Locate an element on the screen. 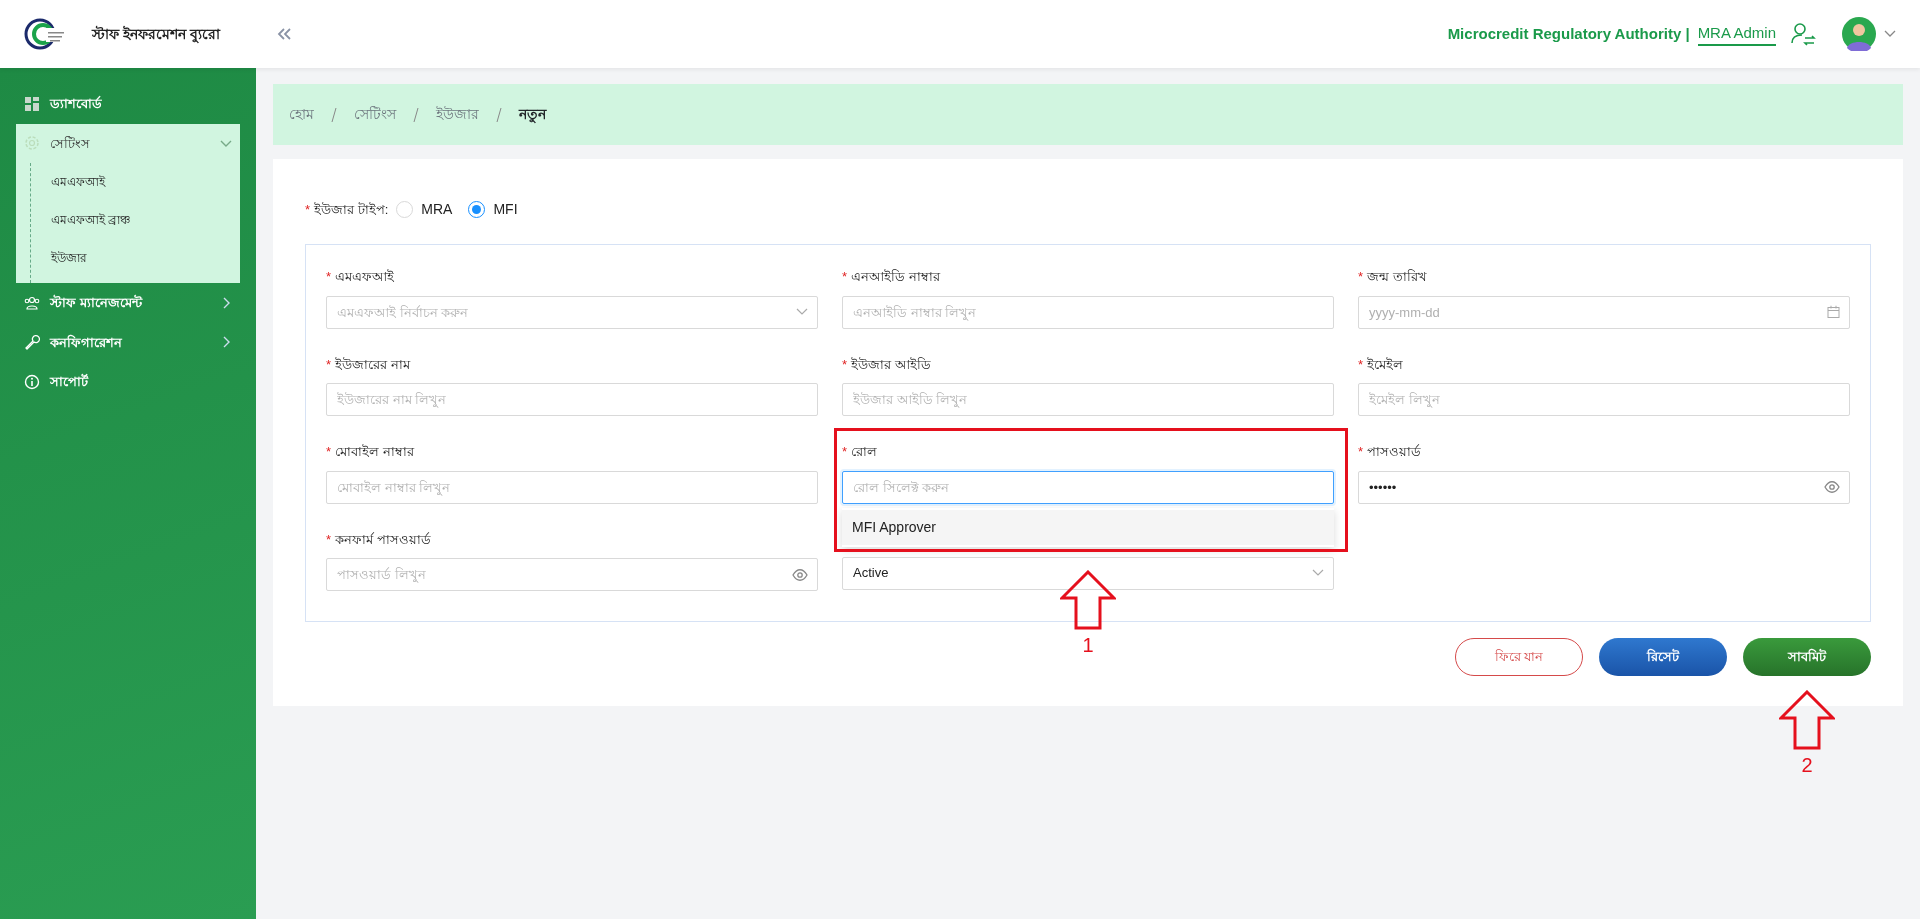  caret-icon is located at coordinates (1890, 34).